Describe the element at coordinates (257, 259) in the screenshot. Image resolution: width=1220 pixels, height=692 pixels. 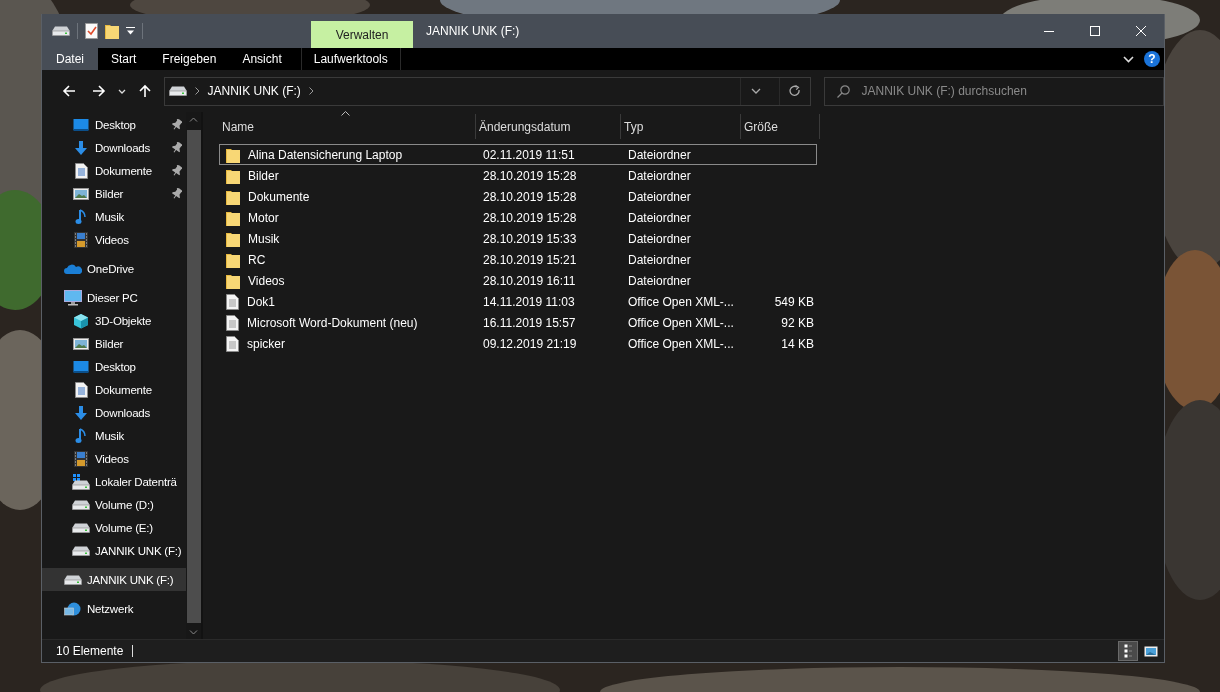
I see `file-name: RC` at that location.